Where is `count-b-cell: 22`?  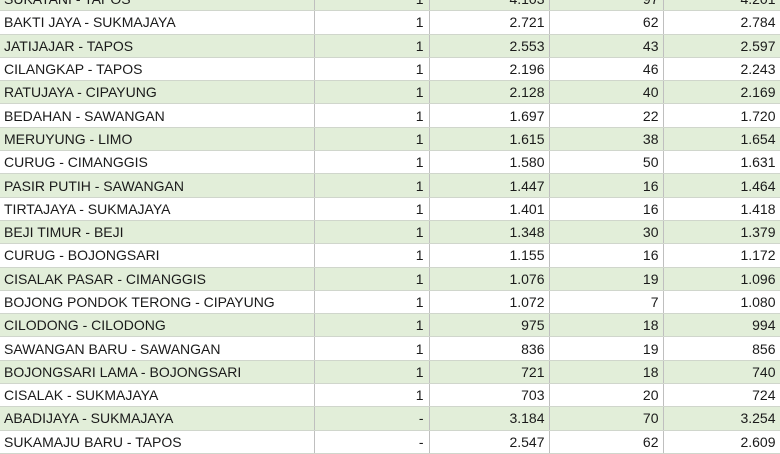
count-b-cell: 22 is located at coordinates (606, 115).